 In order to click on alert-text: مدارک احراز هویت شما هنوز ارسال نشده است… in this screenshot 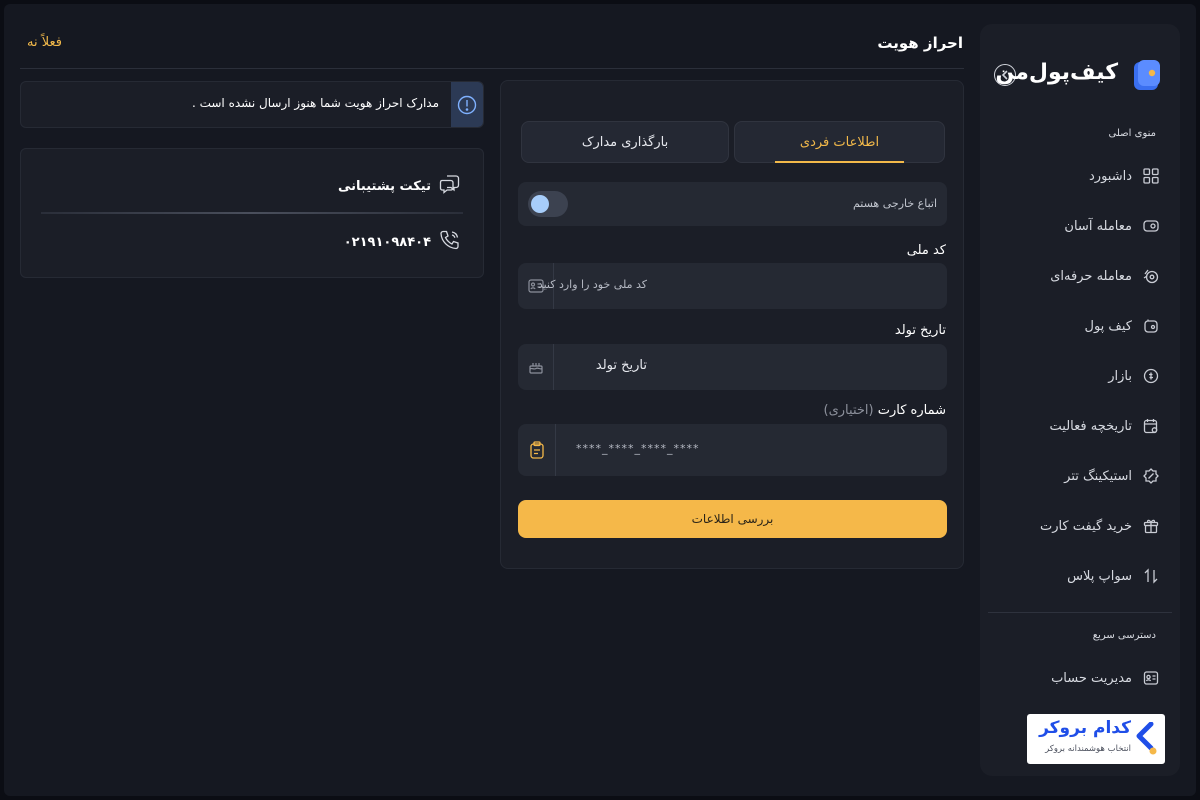, I will do `click(315, 103)`.